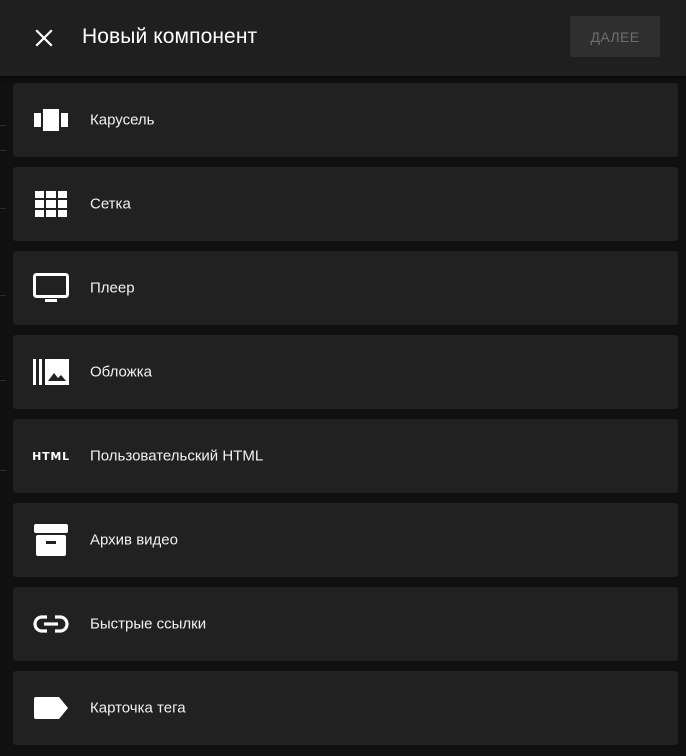 Image resolution: width=686 pixels, height=756 pixels. I want to click on component-item-quick-links: Быстрые ссылки, so click(345, 624).